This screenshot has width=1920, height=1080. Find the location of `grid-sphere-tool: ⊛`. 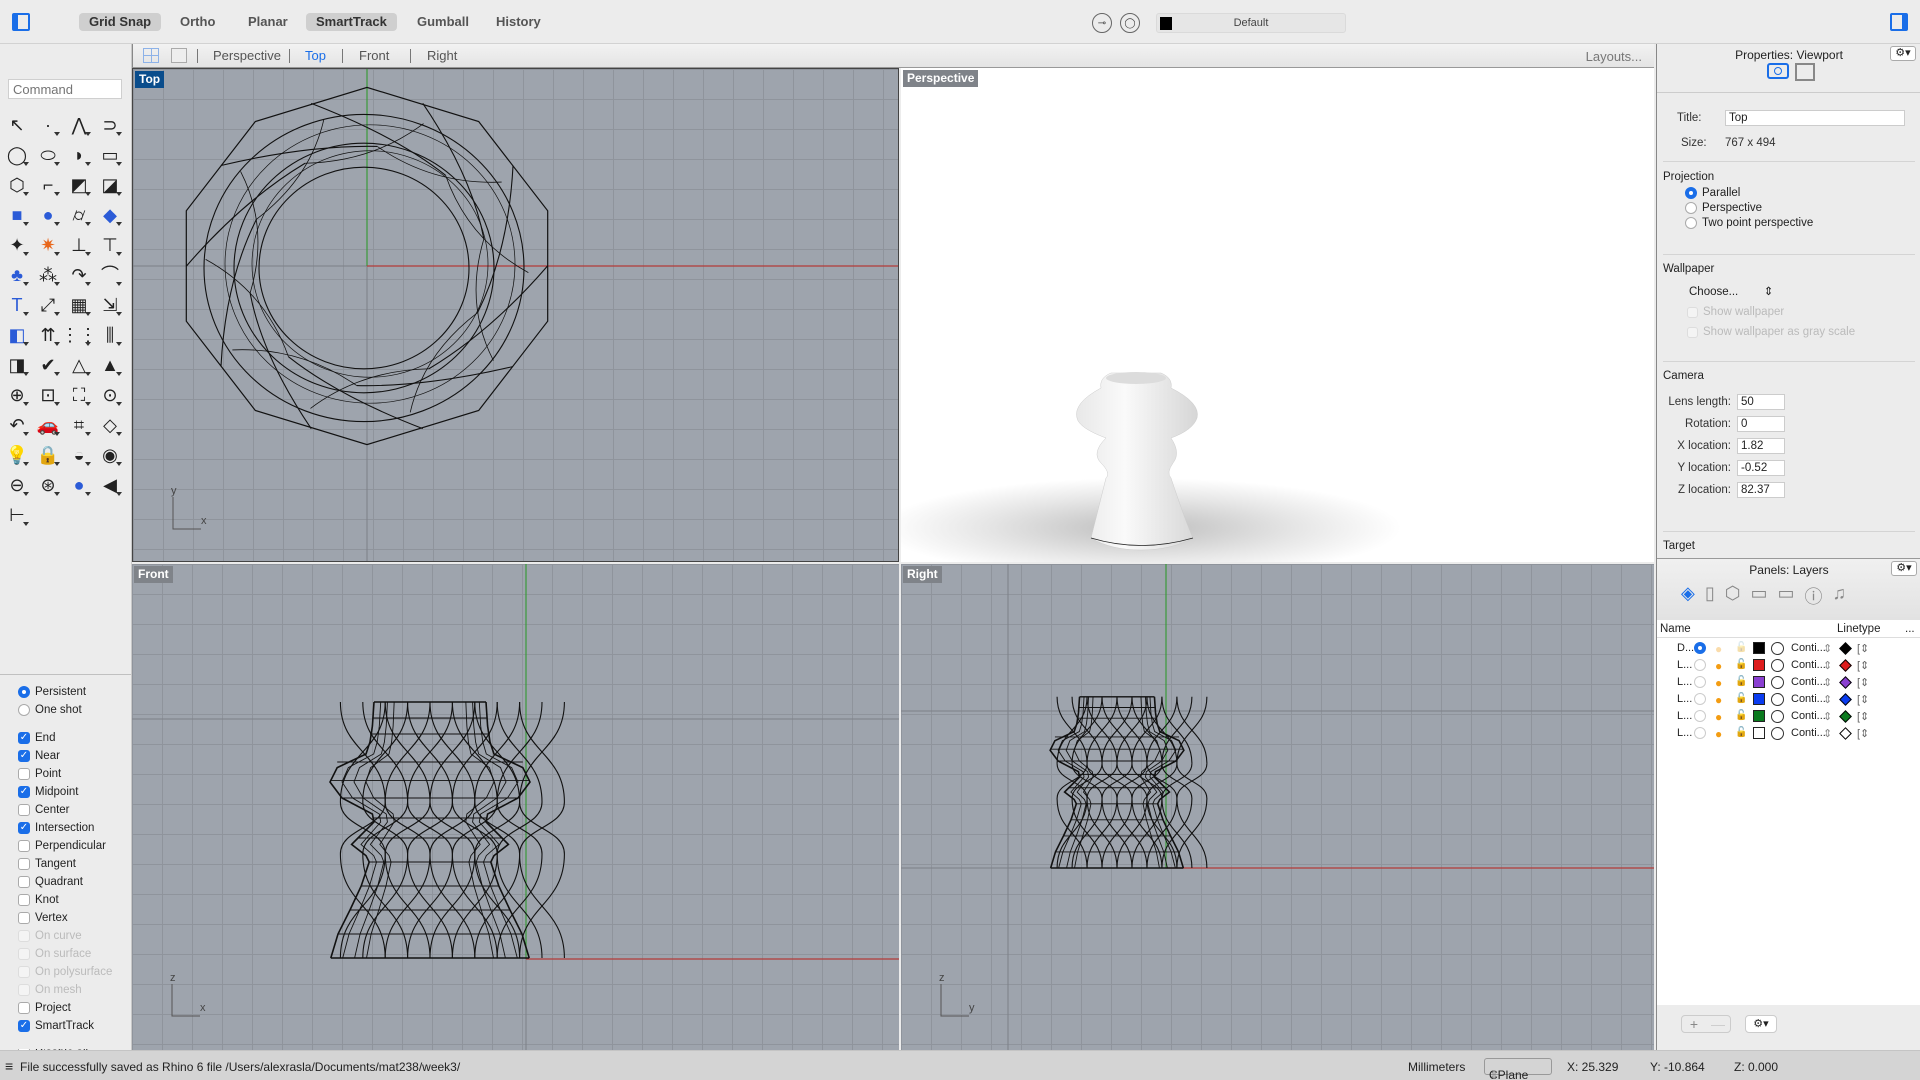

grid-sphere-tool: ⊛ is located at coordinates (48, 485).